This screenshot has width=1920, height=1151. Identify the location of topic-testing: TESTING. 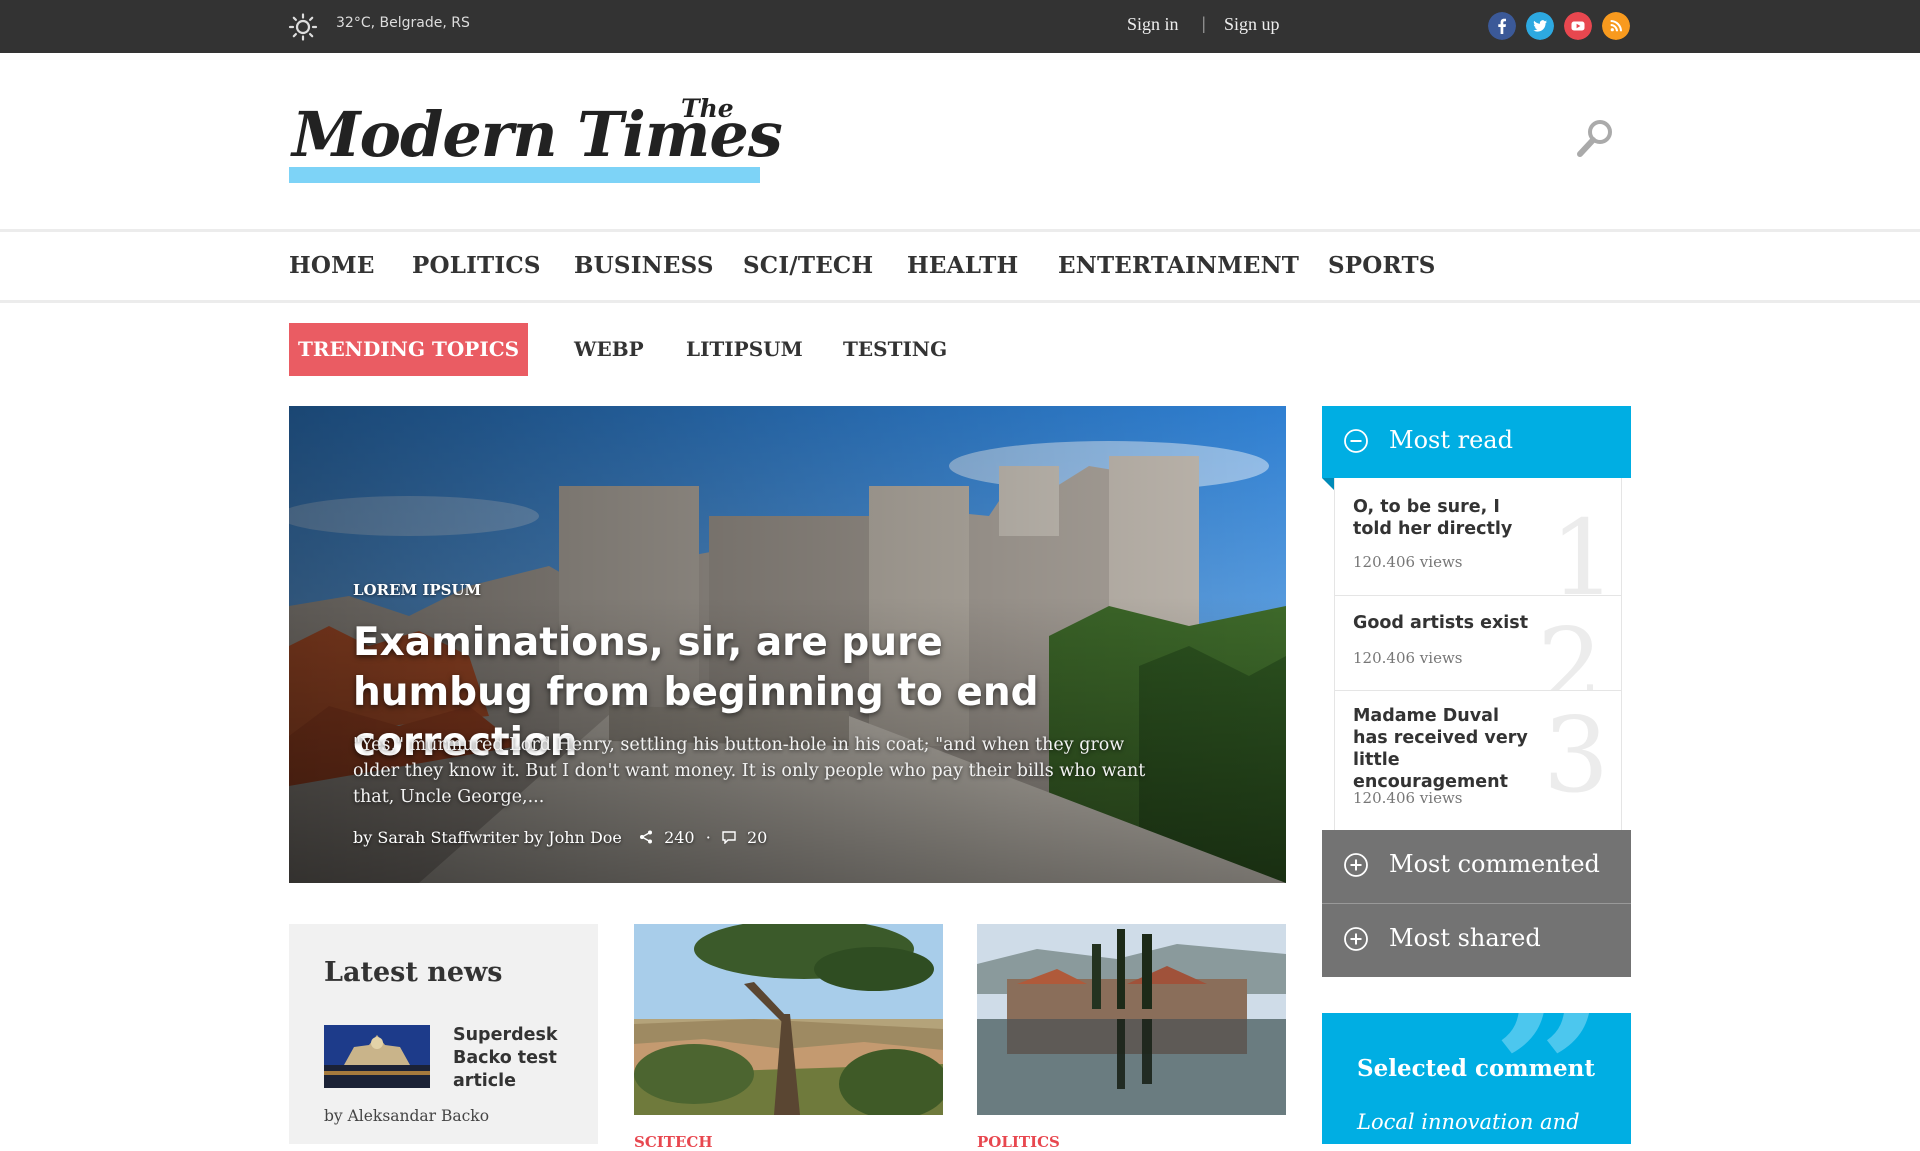
(895, 349).